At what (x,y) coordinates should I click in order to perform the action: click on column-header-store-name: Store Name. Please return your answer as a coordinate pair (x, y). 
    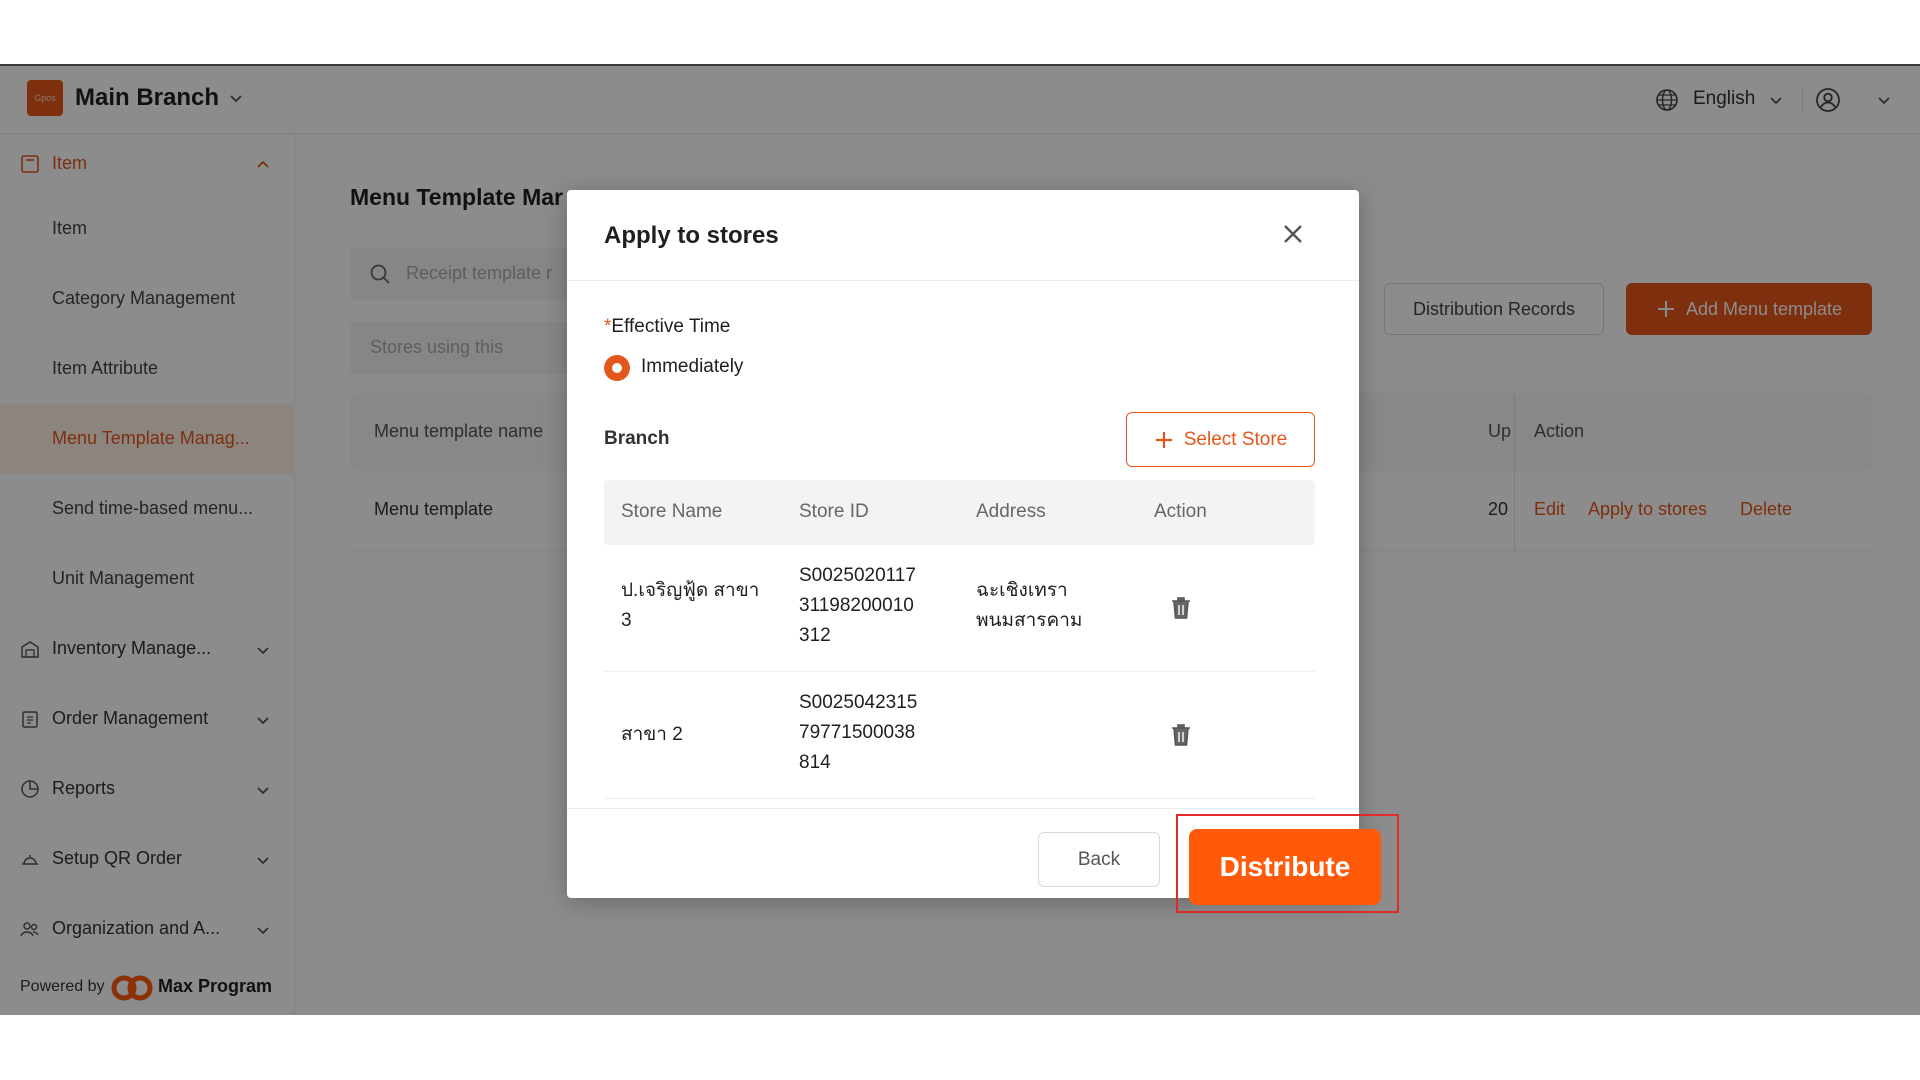
    Looking at the image, I should click on (672, 511).